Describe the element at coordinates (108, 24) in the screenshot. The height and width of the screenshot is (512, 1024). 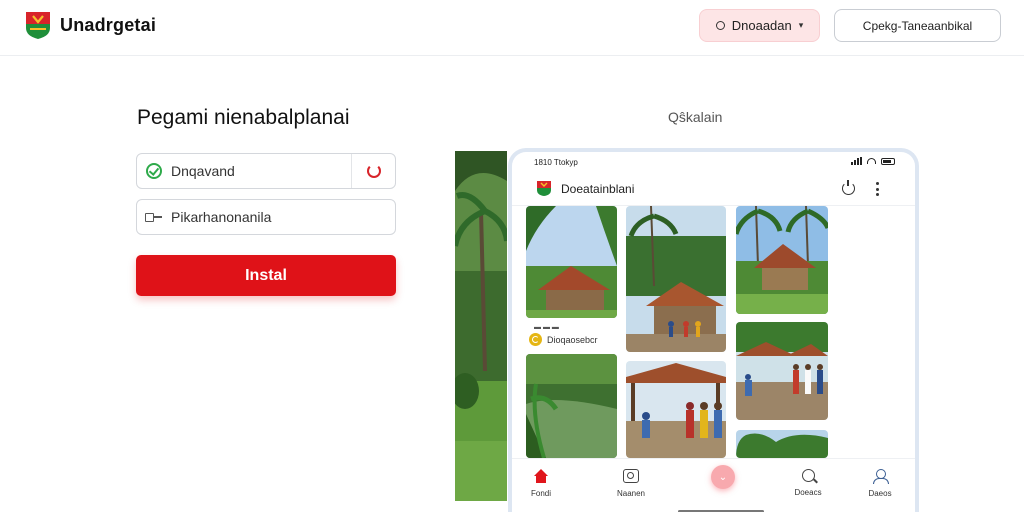
I see `brand-name: Unadrgetai` at that location.